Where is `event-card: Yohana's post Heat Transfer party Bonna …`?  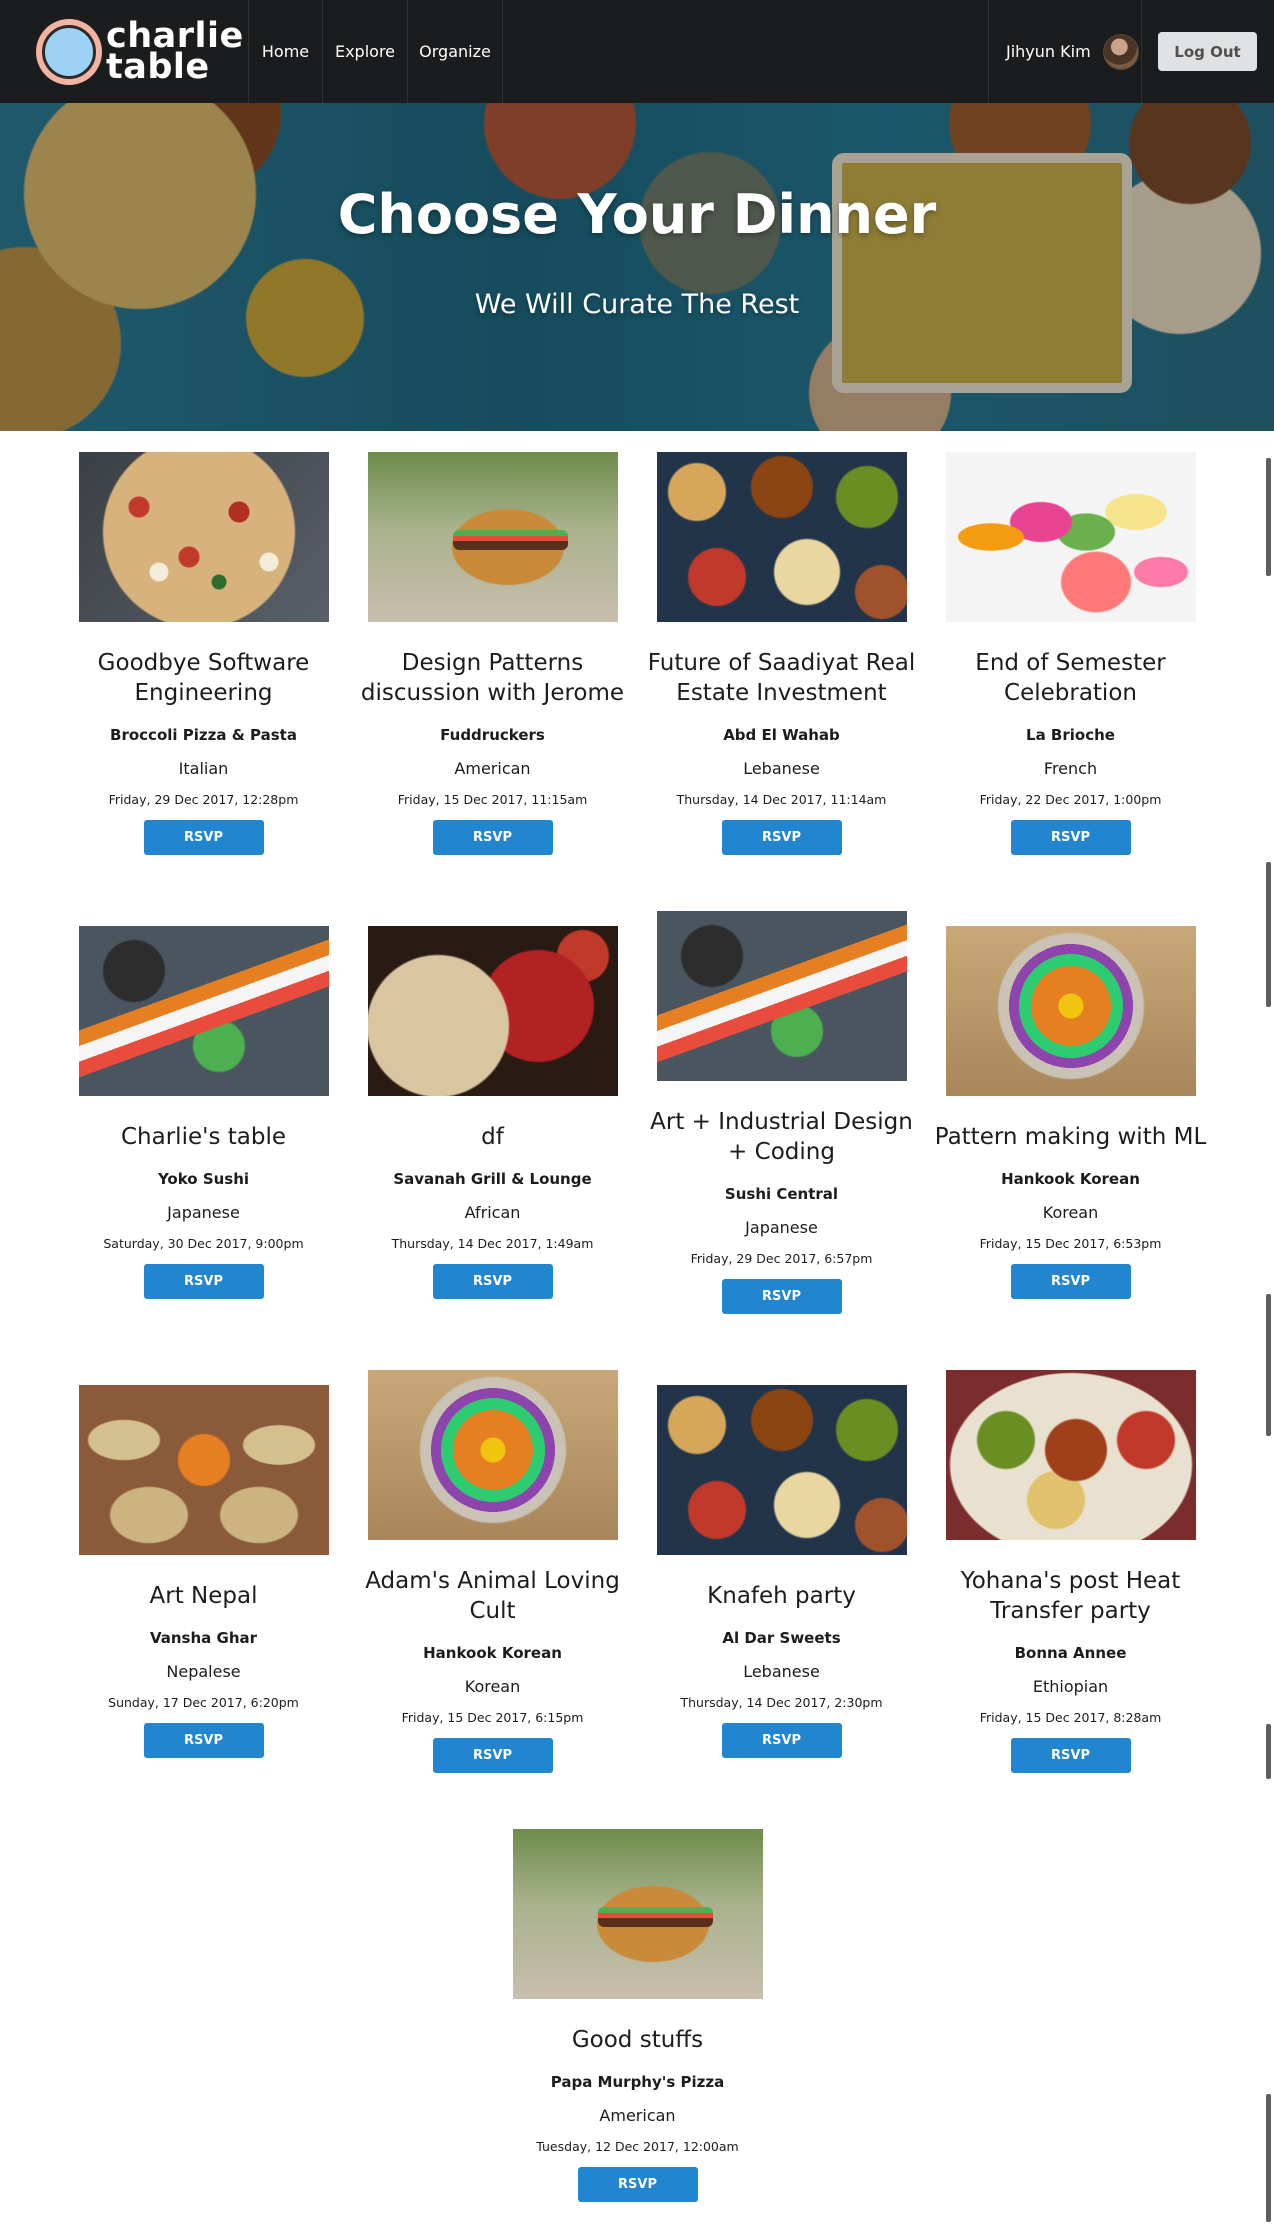 event-card: Yohana's post Heat Transfer party Bonna … is located at coordinates (1070, 1571).